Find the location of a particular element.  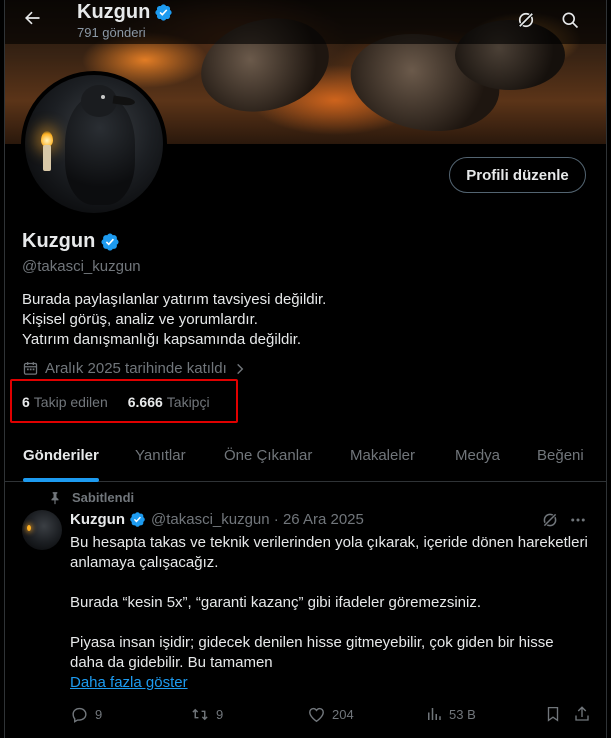

edit-profile-button: Profili düzenle is located at coordinates (517, 175).